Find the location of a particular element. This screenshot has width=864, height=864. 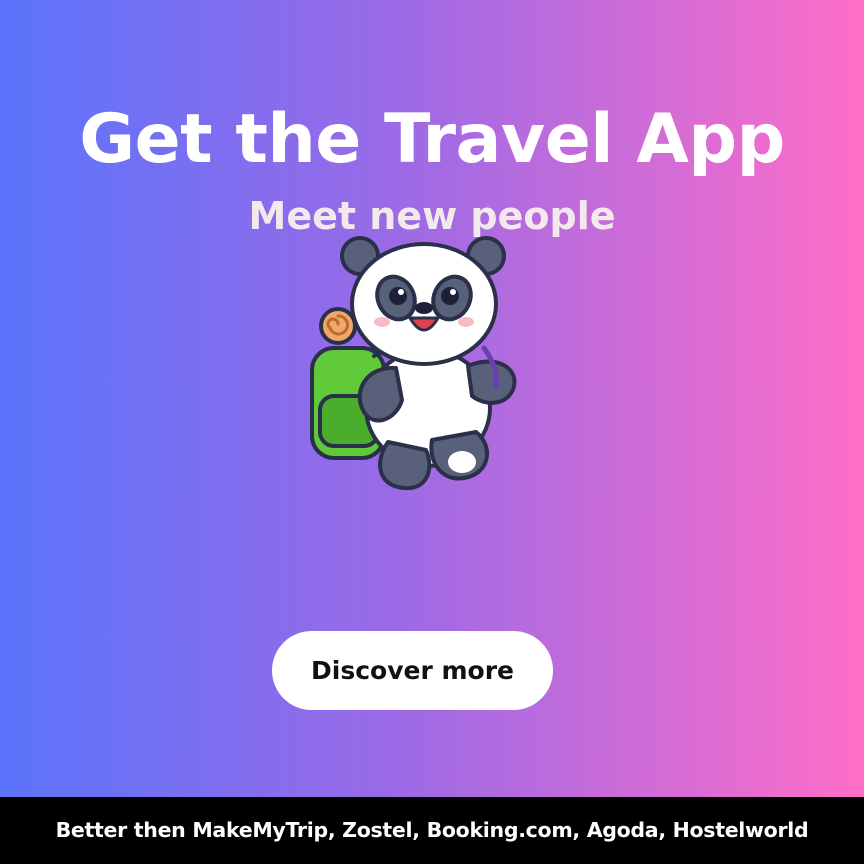

panda-backpacker-icon is located at coordinates (413, 363).